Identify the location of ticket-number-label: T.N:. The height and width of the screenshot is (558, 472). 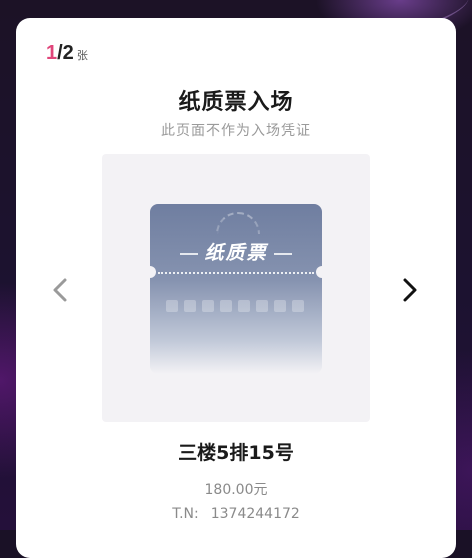
(185, 514).